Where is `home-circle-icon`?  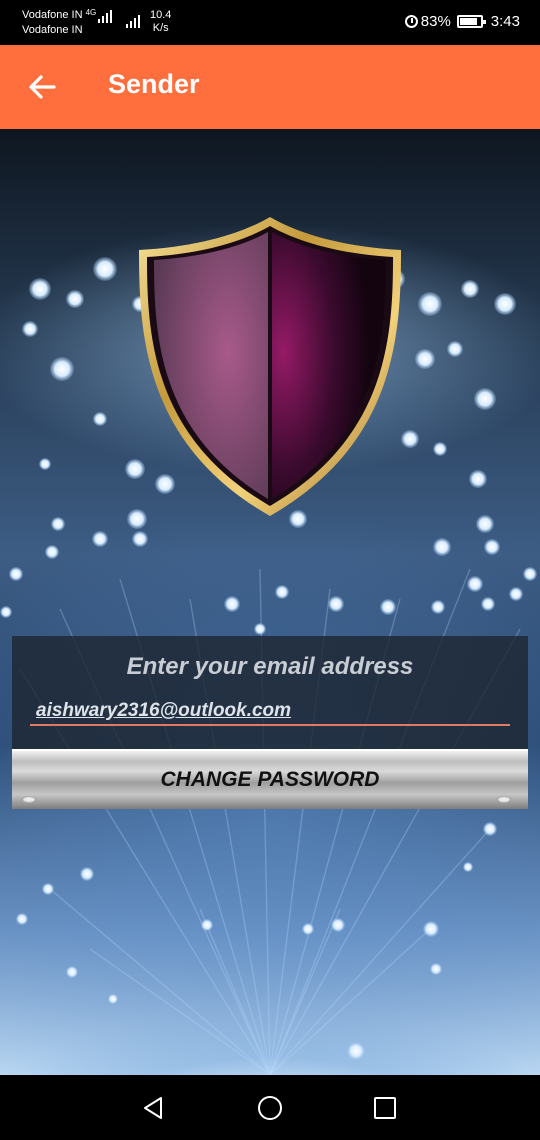
home-circle-icon is located at coordinates (270, 1108).